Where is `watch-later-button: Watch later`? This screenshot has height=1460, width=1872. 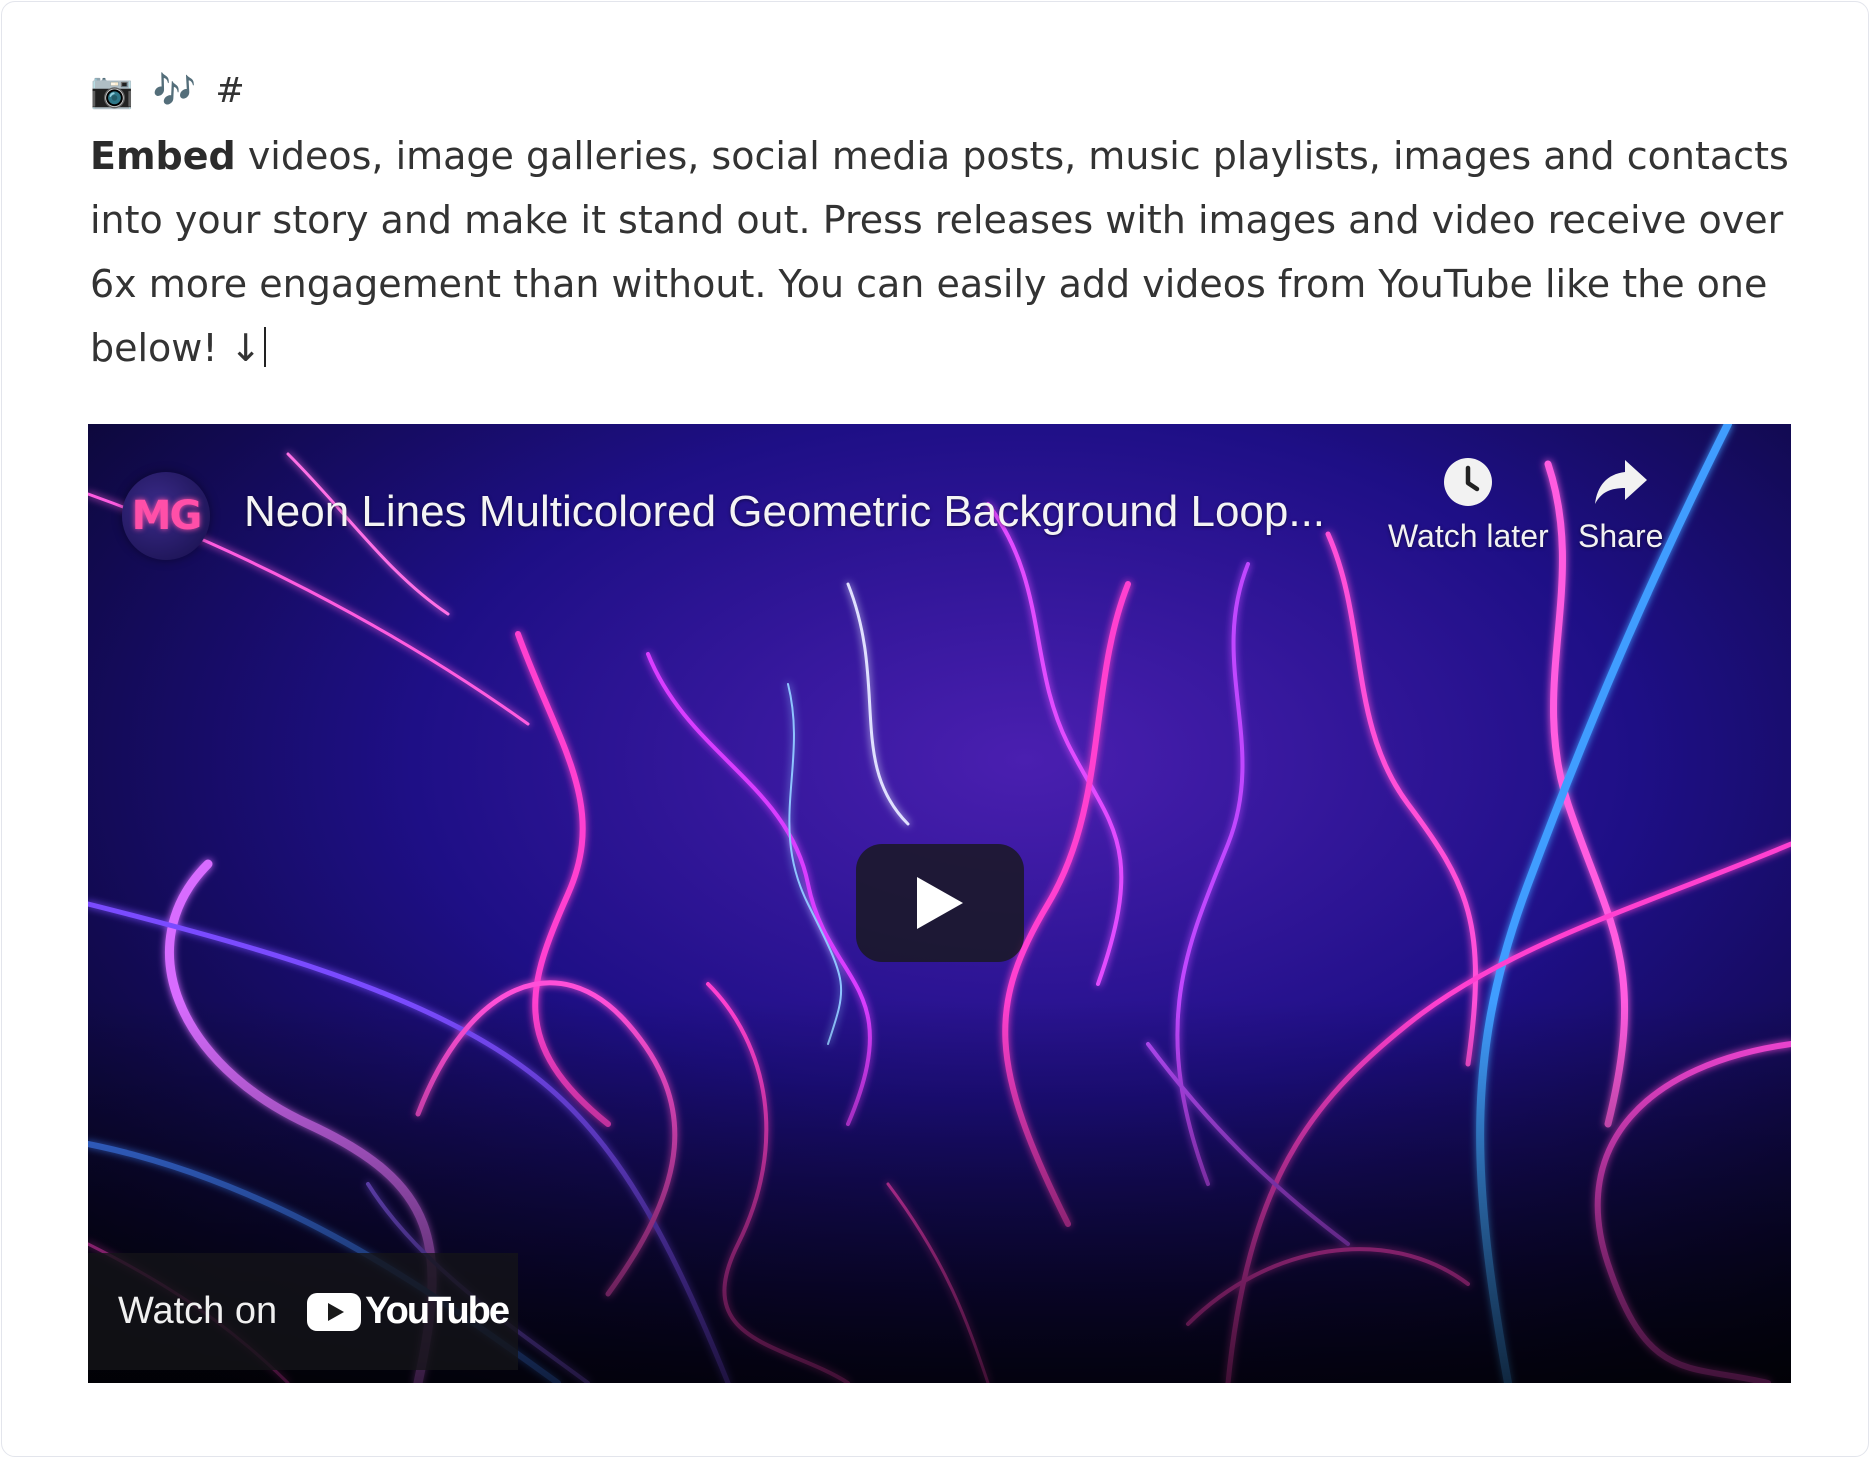
watch-later-button: Watch later is located at coordinates (1468, 503).